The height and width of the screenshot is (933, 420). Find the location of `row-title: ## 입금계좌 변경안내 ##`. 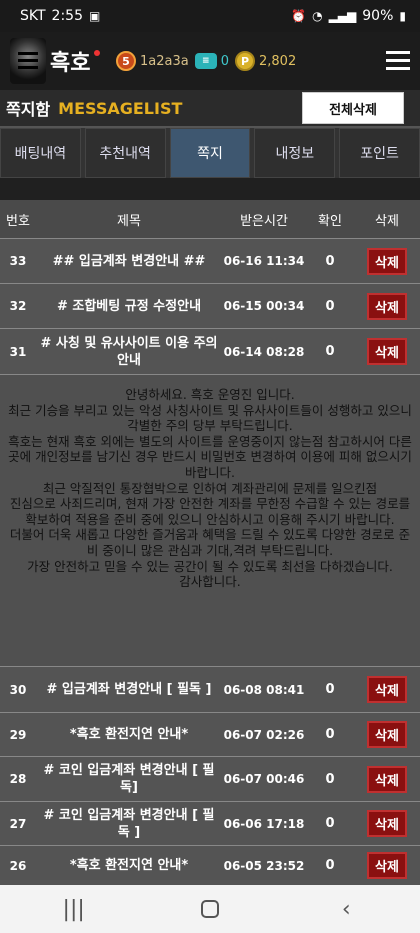

row-title: ## 입금계좌 변경안내 ## is located at coordinates (129, 261).